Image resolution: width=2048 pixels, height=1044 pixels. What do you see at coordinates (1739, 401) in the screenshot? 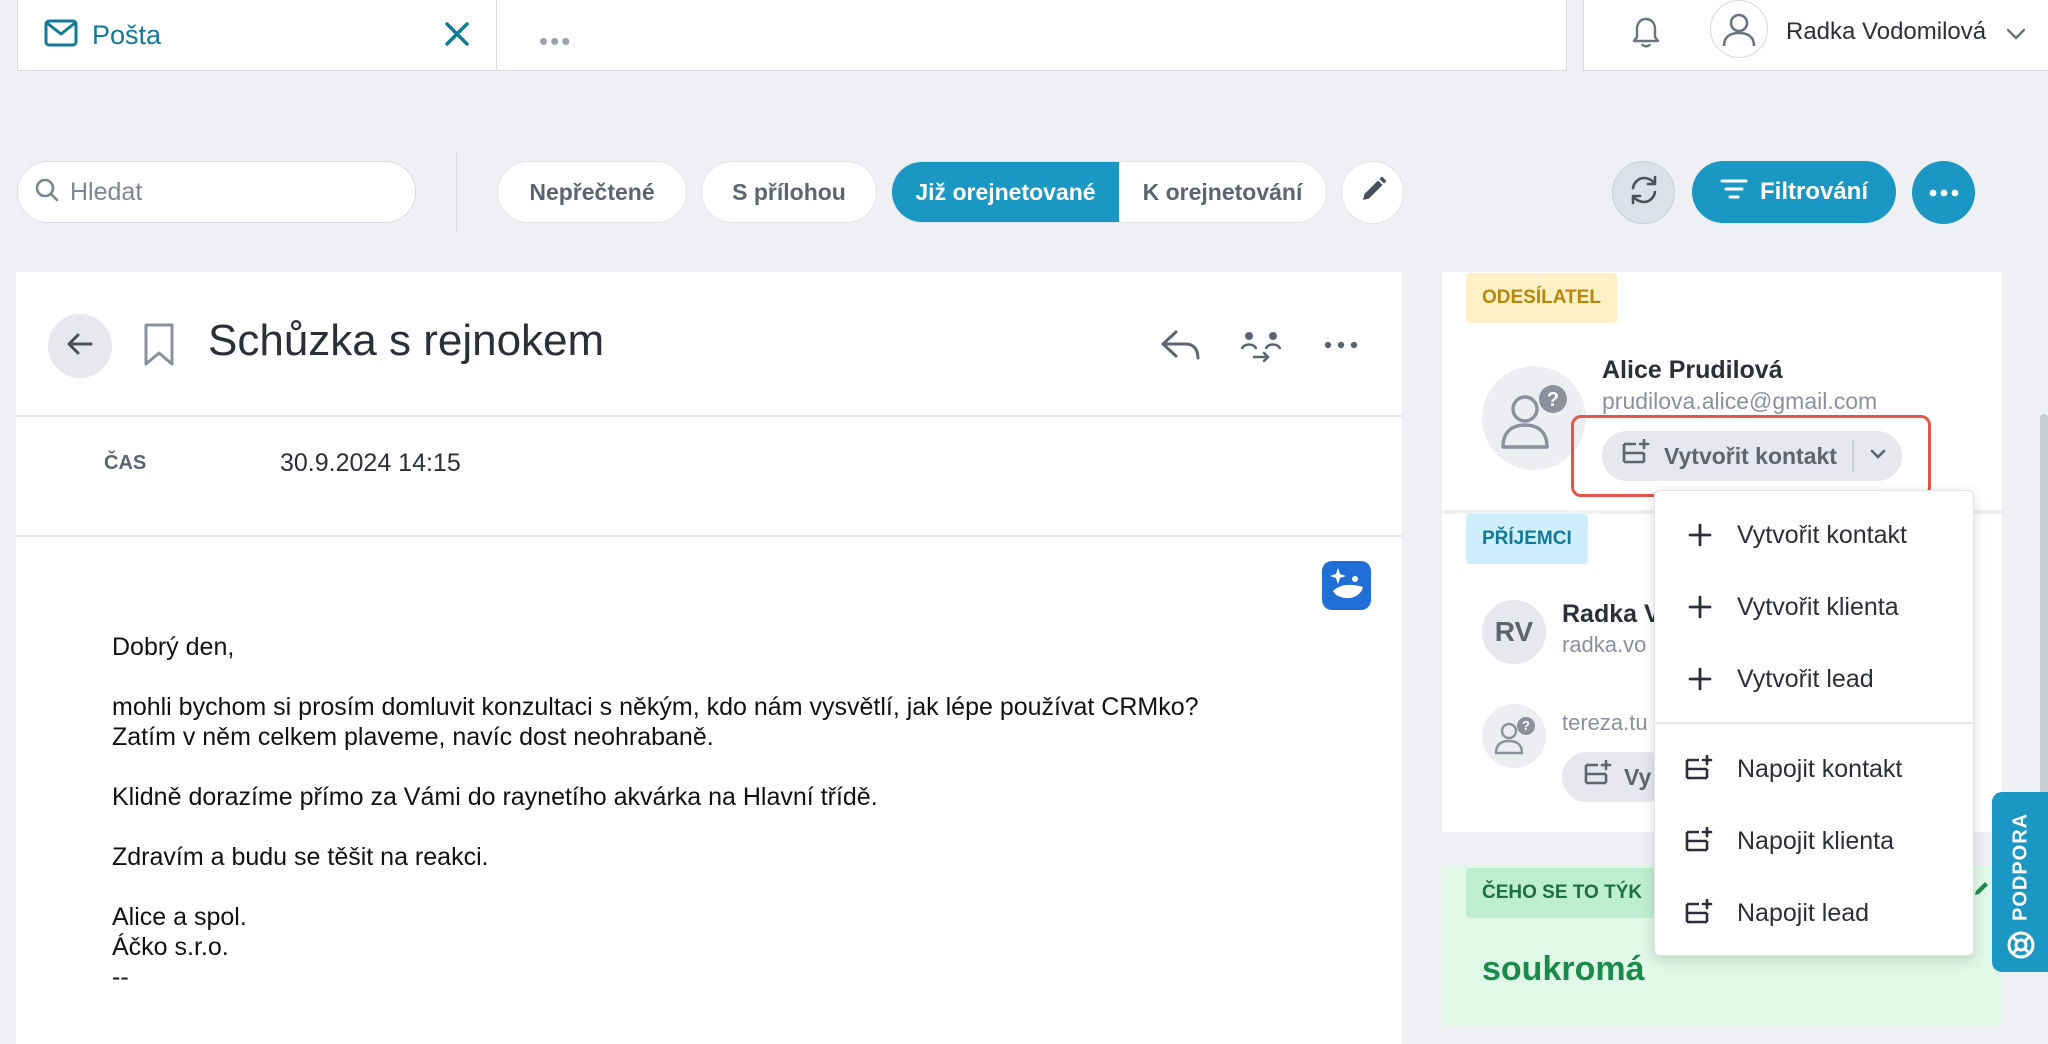
I see `sender-email: prudilova.alice@gmail.com` at bounding box center [1739, 401].